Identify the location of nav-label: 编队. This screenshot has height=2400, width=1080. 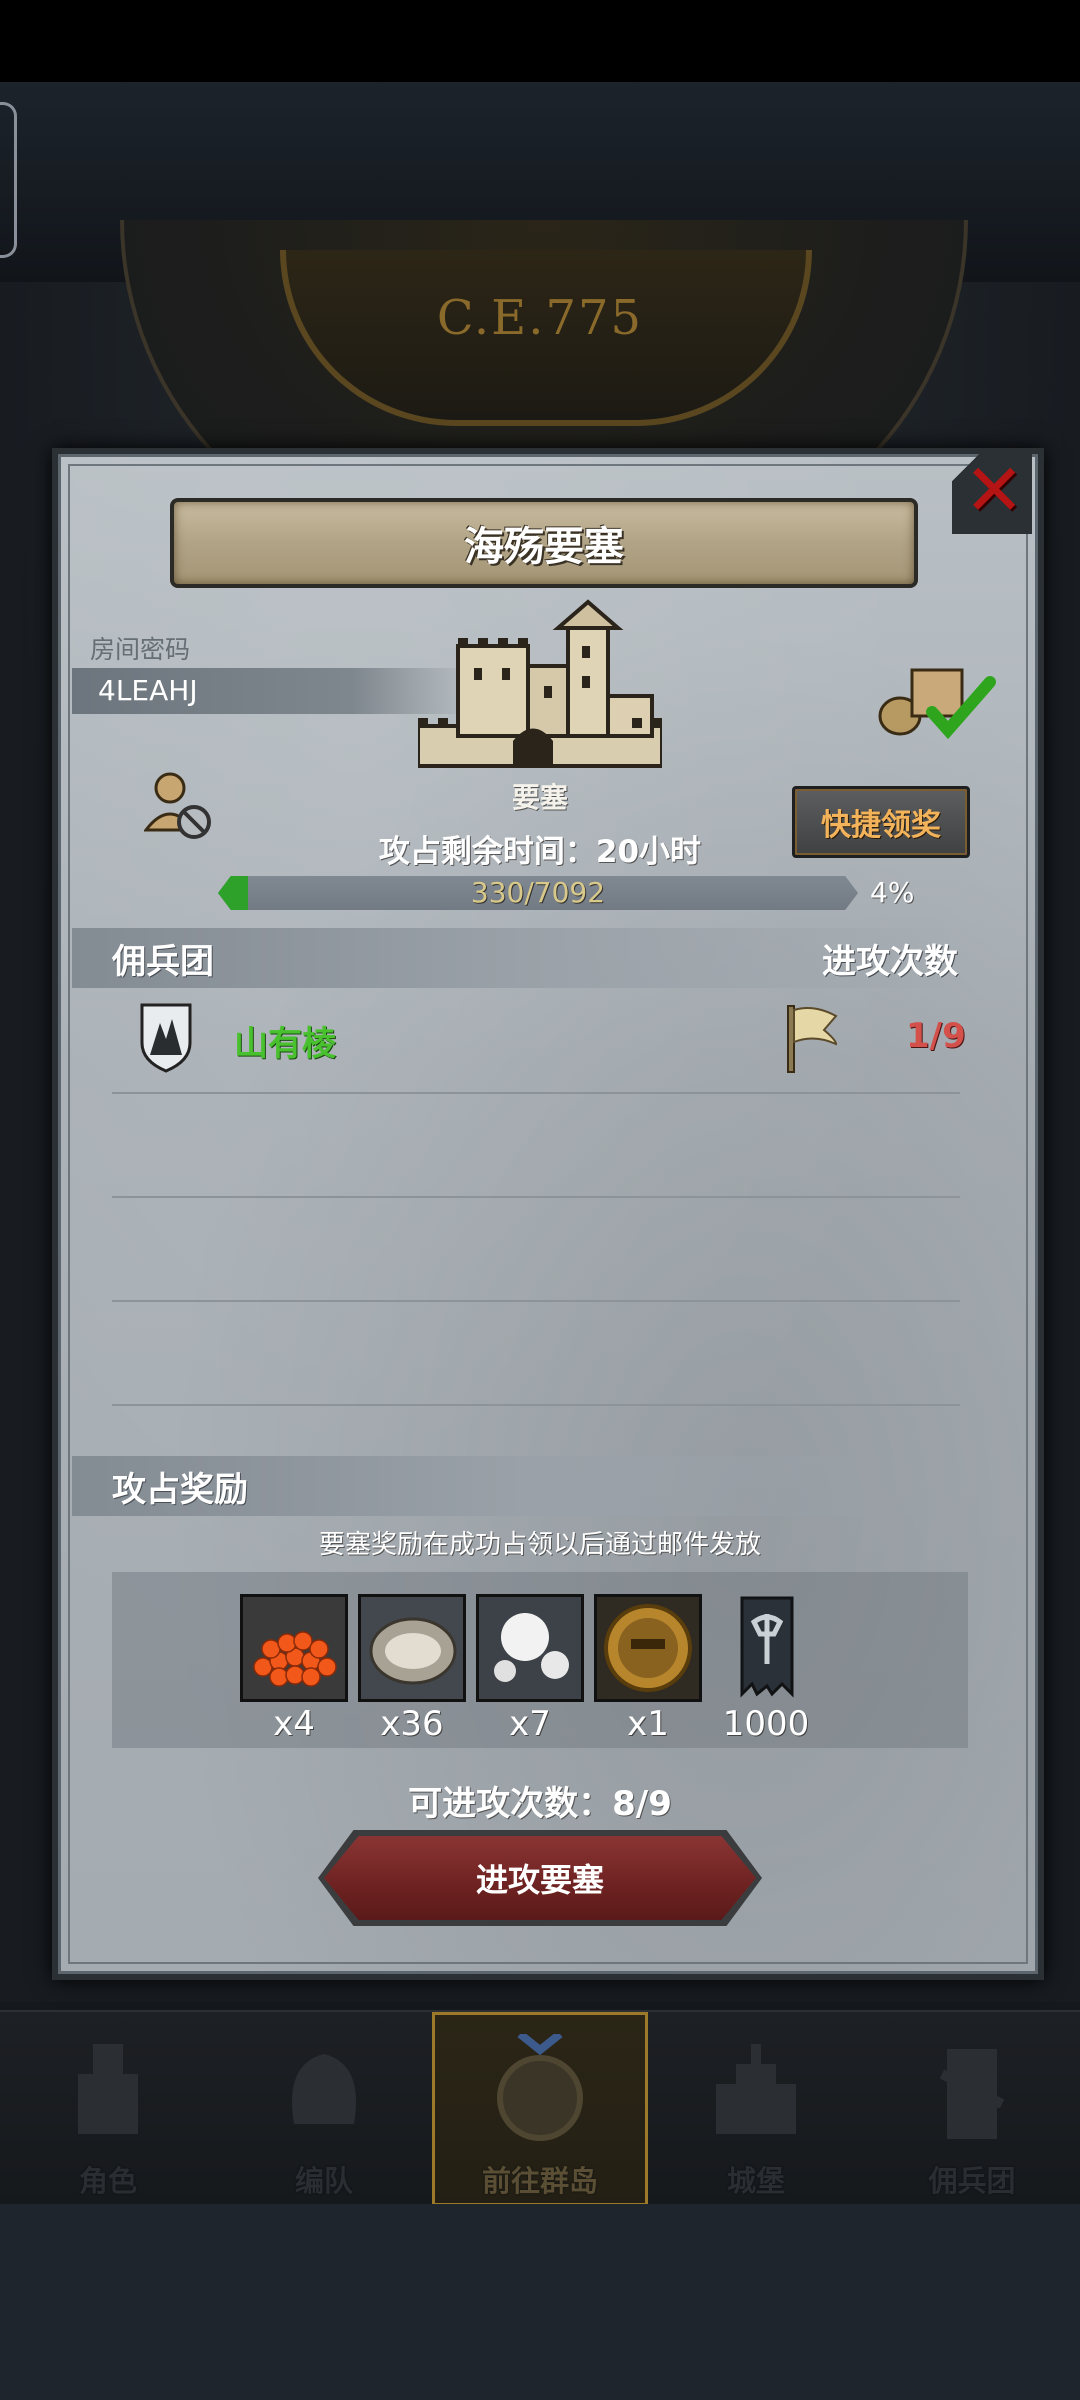
(323, 2181).